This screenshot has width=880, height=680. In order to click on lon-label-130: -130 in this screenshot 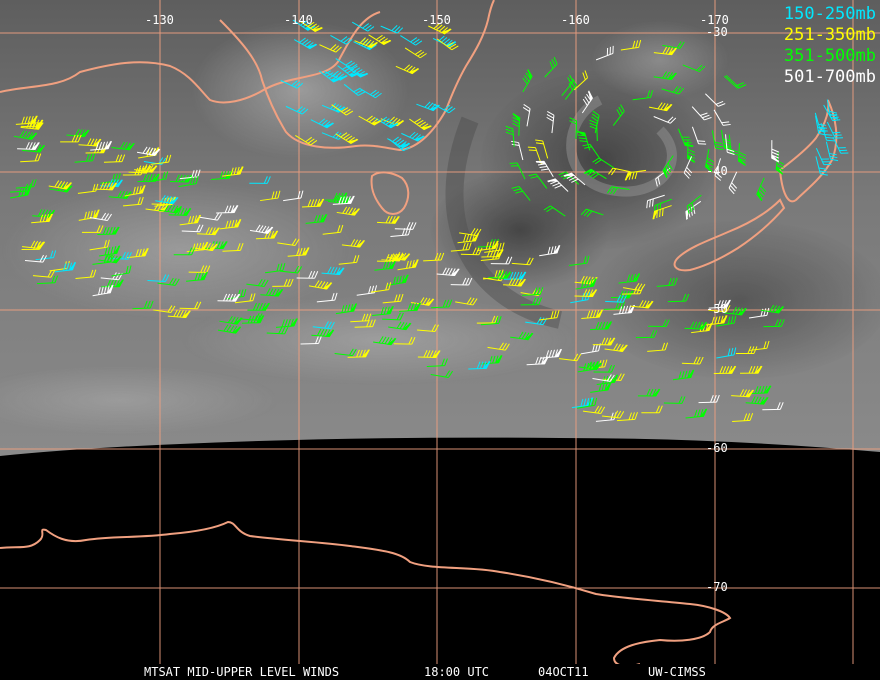, I will do `click(159, 20)`.